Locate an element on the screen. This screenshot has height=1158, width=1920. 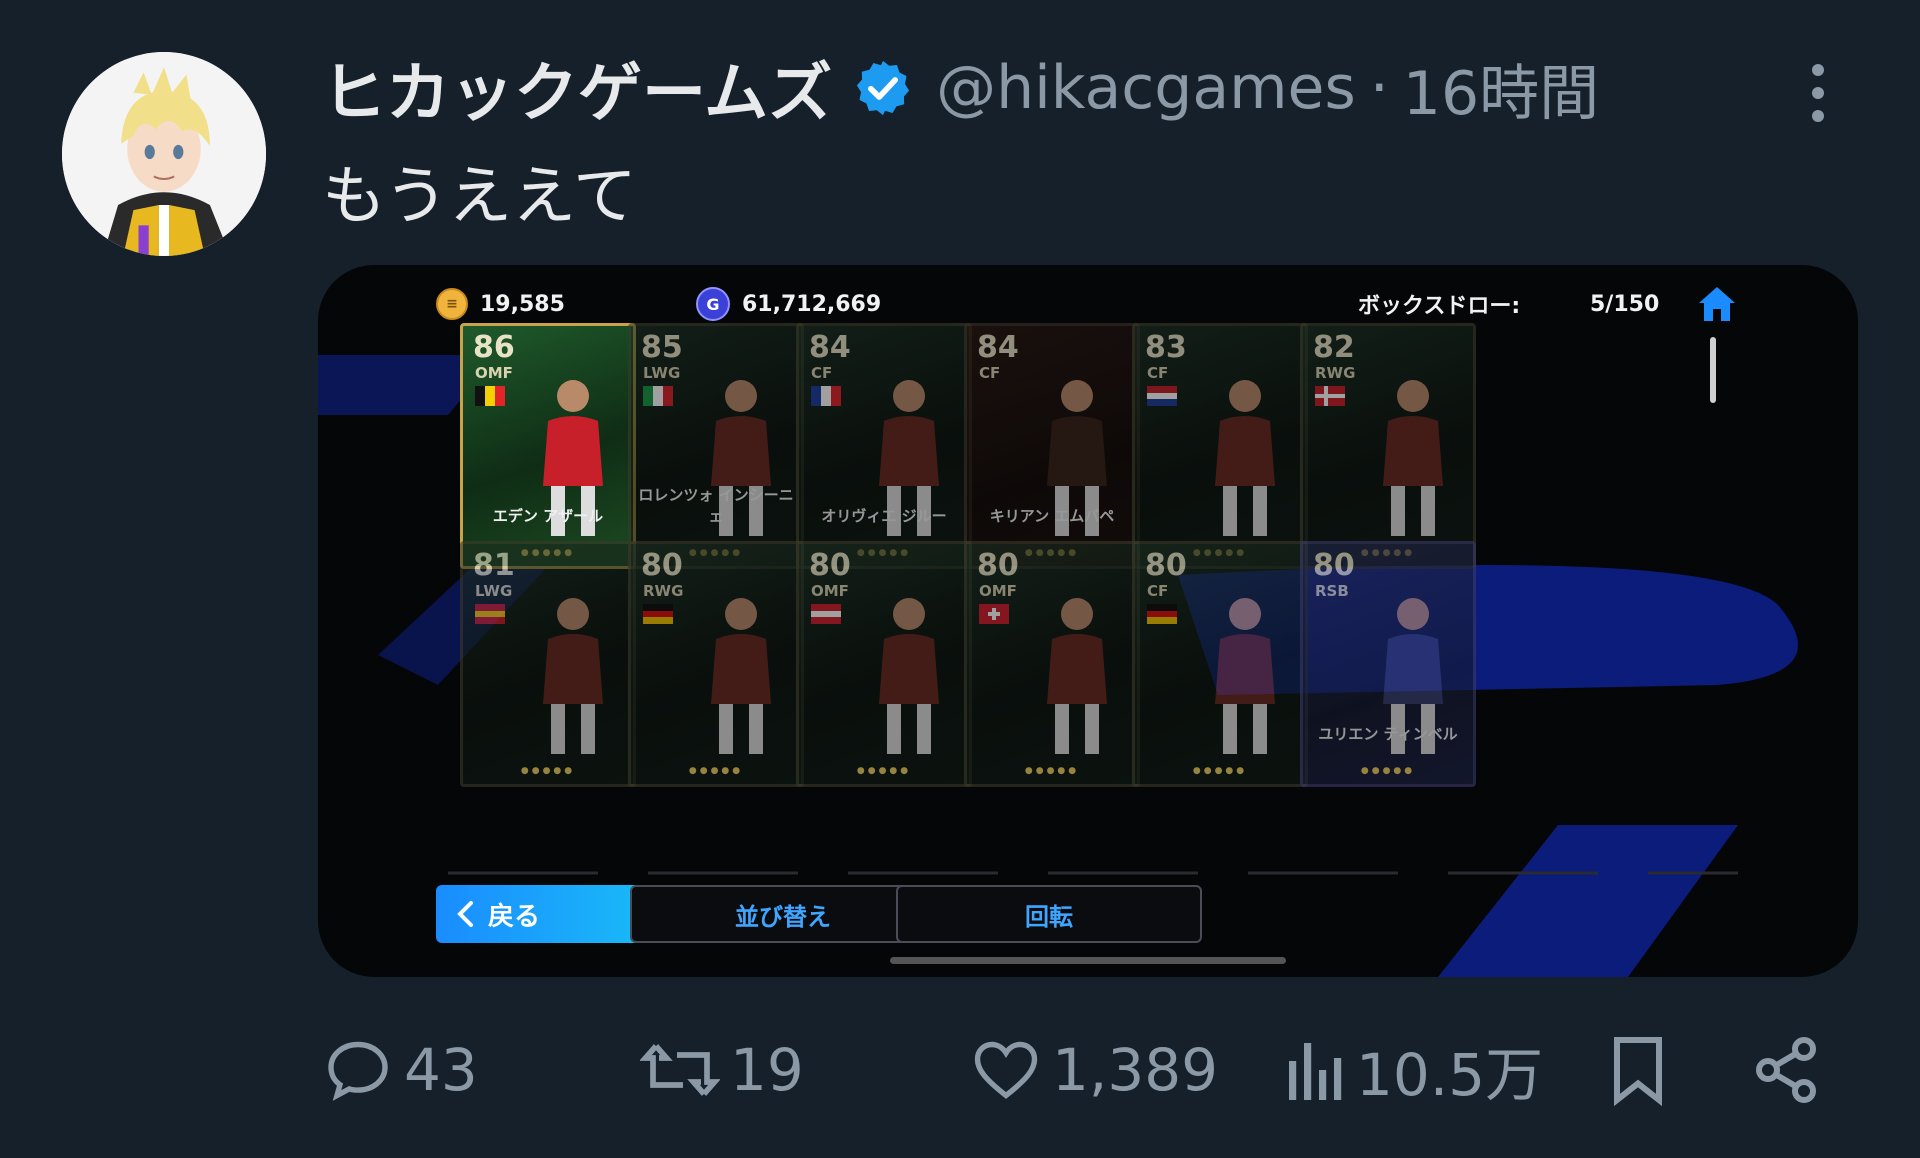
views-action: 10.5万 is located at coordinates (1414, 1070).